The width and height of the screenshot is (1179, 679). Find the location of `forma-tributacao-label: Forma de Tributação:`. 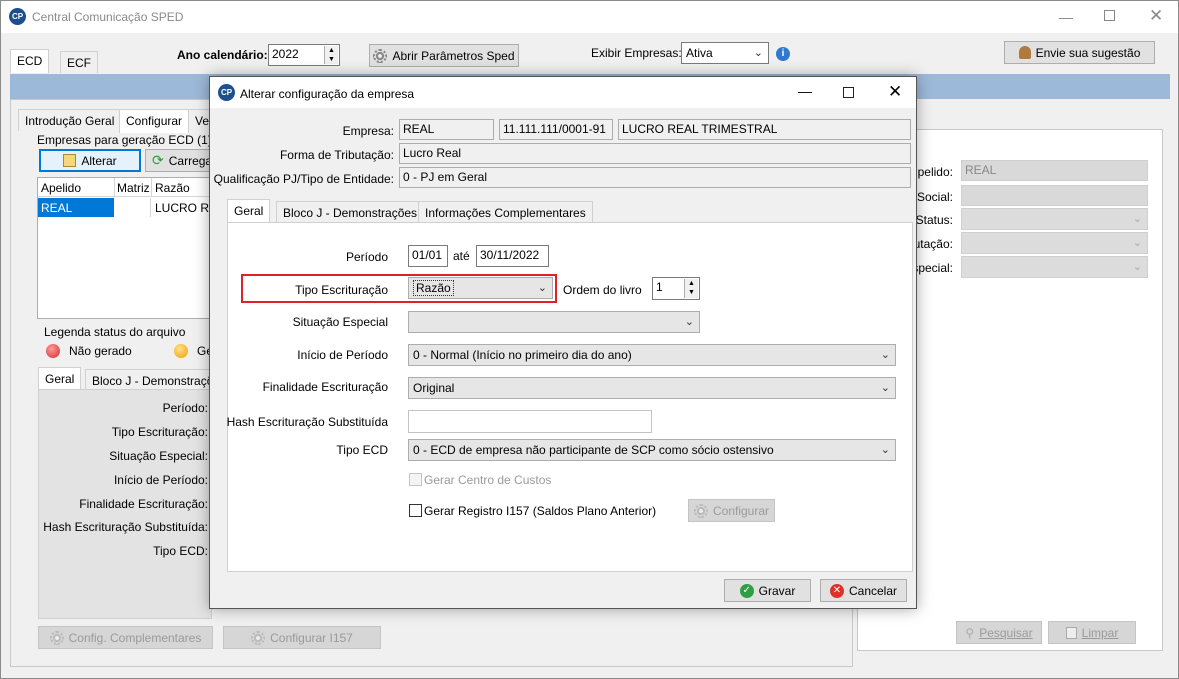

forma-tributacao-label: Forma de Tributação: is located at coordinates (336, 155).